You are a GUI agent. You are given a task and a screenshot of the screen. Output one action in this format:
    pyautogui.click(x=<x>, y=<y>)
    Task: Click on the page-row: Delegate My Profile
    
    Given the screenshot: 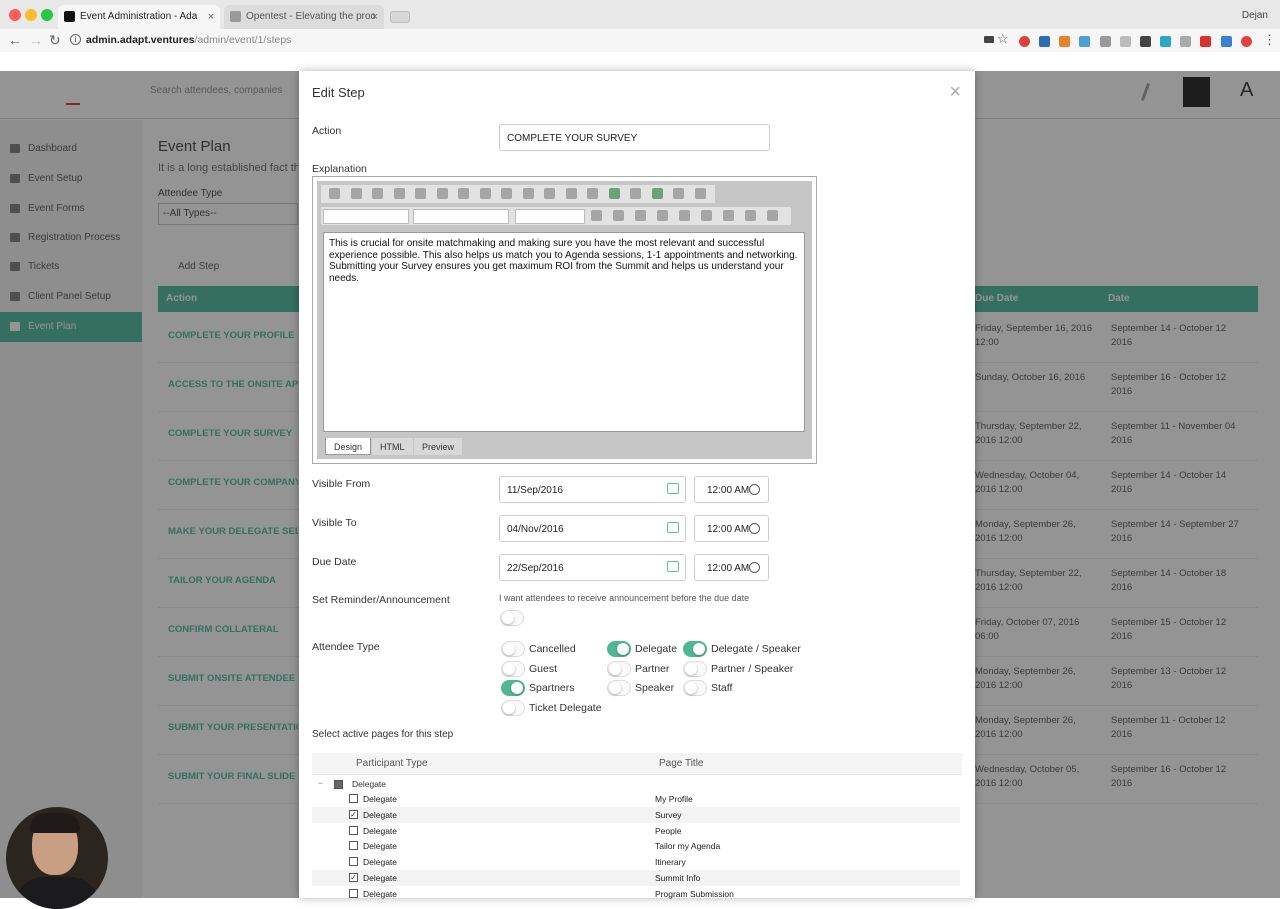 What is the action you would take?
    pyautogui.click(x=636, y=799)
    